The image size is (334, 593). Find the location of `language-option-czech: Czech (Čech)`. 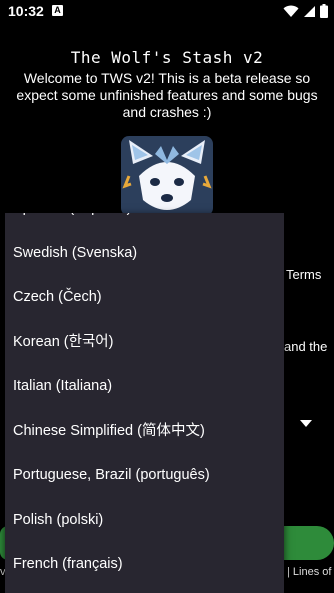

language-option-czech: Czech (Čech) is located at coordinates (144, 297).